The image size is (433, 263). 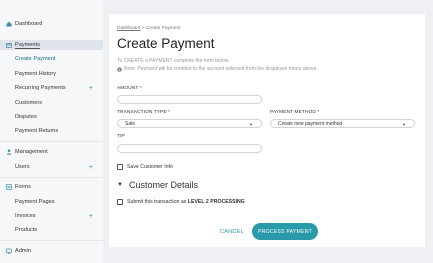 I want to click on sidebar-item-payment-pages: Payment Pages, so click(x=51, y=202).